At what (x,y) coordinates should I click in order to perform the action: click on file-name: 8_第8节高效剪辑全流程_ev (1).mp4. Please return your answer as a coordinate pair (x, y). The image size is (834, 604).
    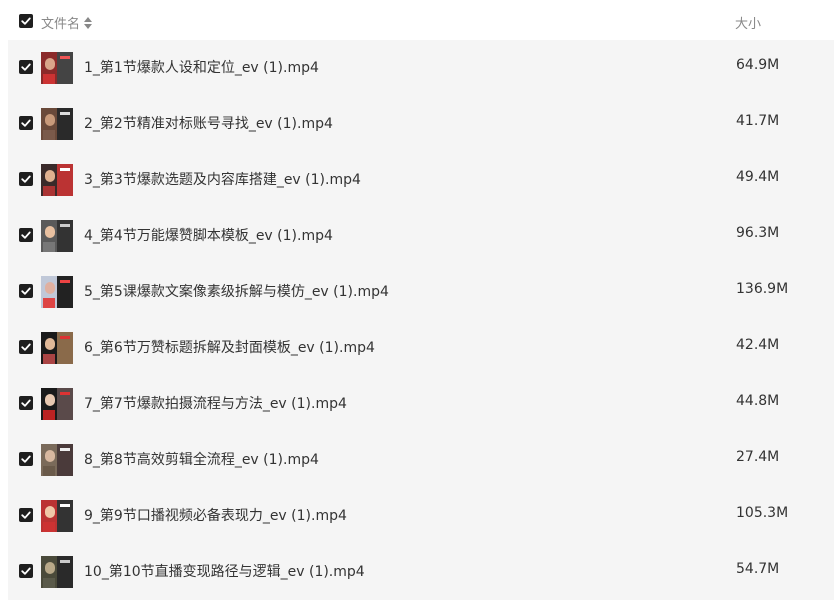
    Looking at the image, I should click on (201, 459).